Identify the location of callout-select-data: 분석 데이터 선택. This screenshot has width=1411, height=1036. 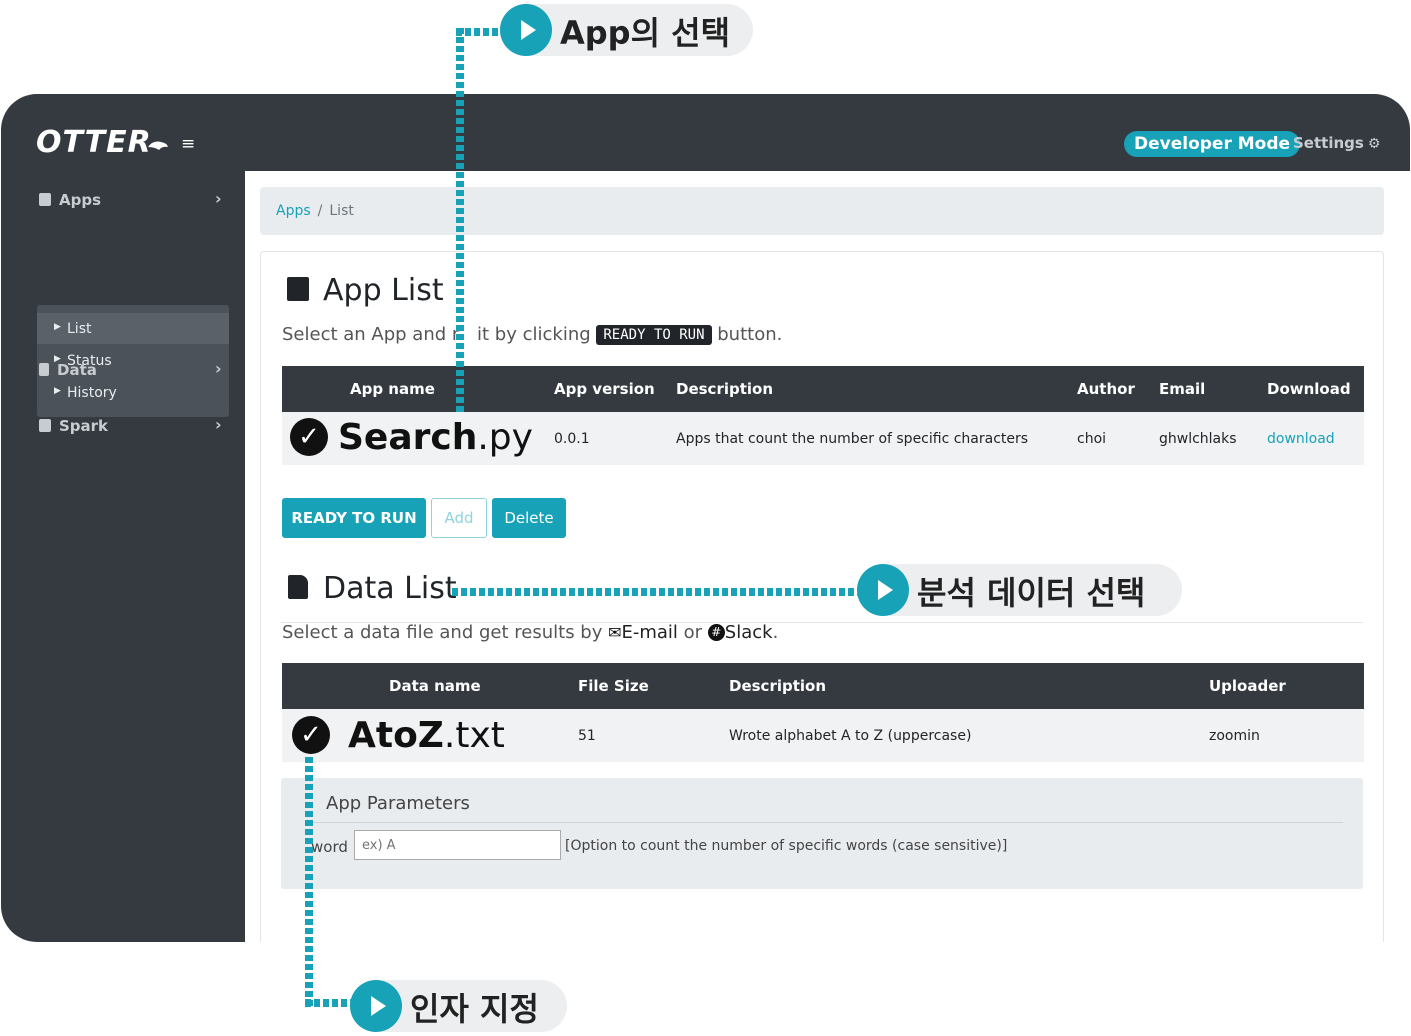
(1019, 590).